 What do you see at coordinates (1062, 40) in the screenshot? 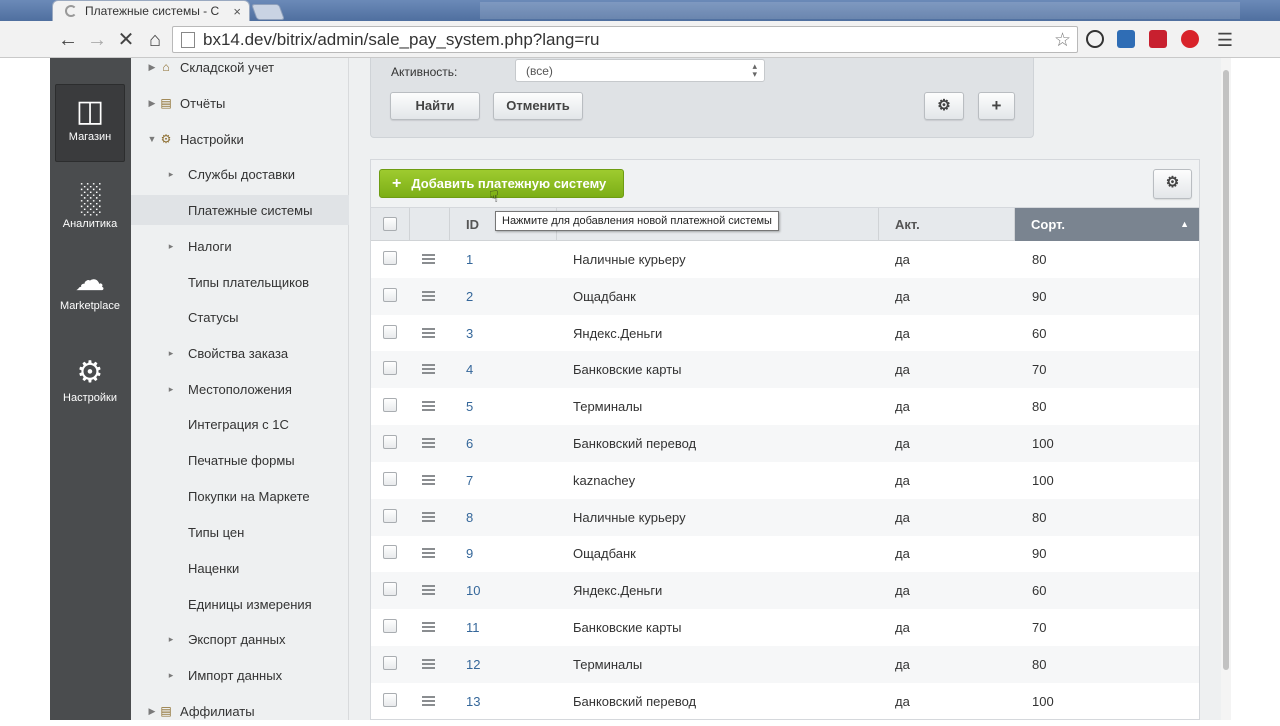
I see `bookmark-star-icon: ☆` at bounding box center [1062, 40].